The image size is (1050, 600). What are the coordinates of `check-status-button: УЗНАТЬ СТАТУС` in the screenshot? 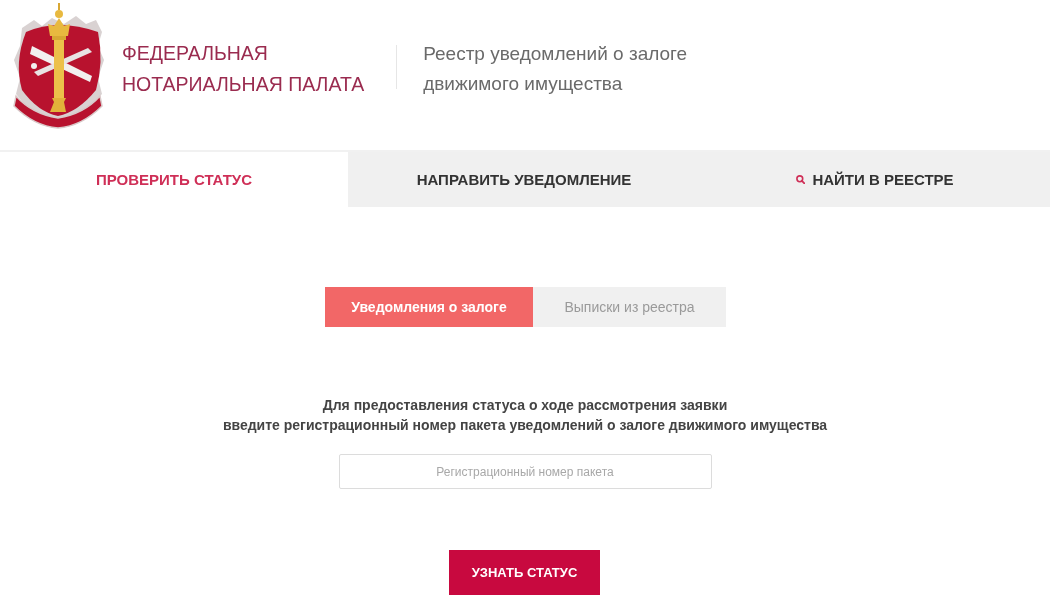 It's located at (524, 572).